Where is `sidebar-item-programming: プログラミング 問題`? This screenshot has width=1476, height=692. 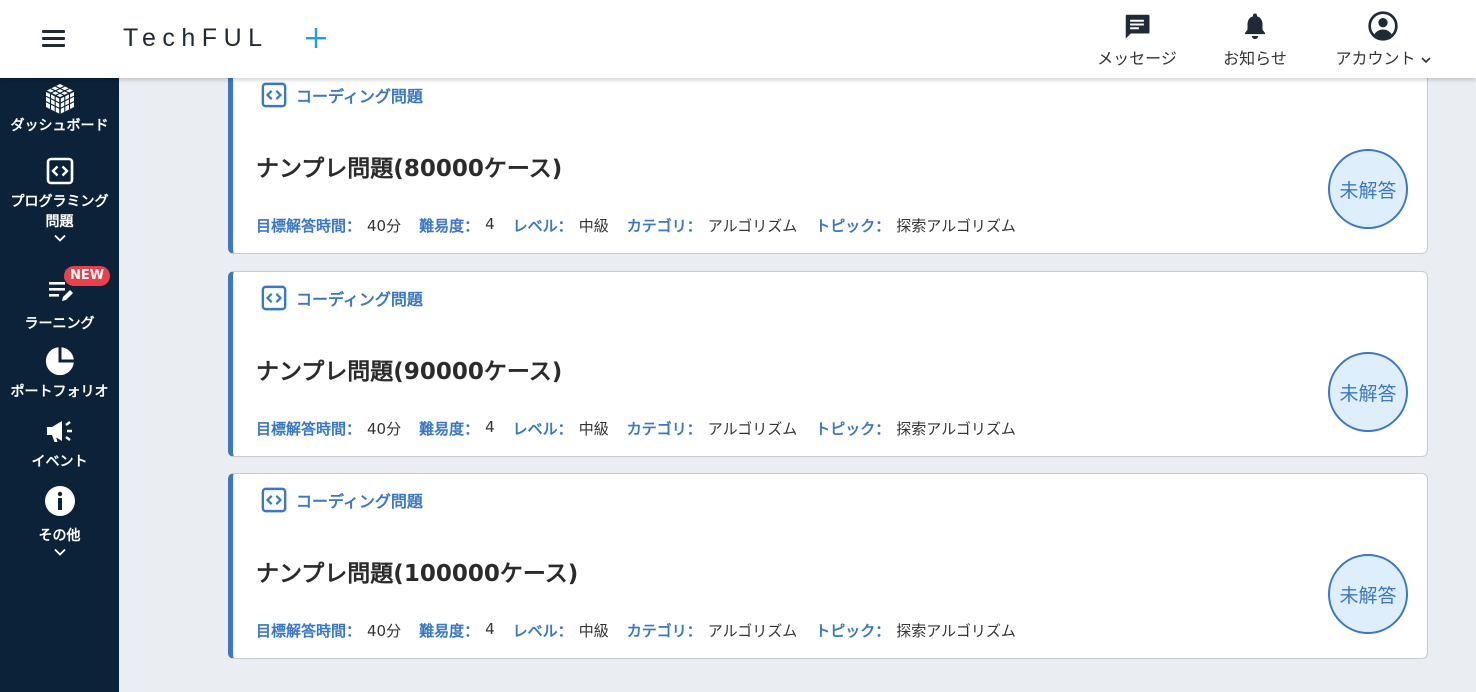
sidebar-item-programming: プログラミング 問題 is located at coordinates (59, 198).